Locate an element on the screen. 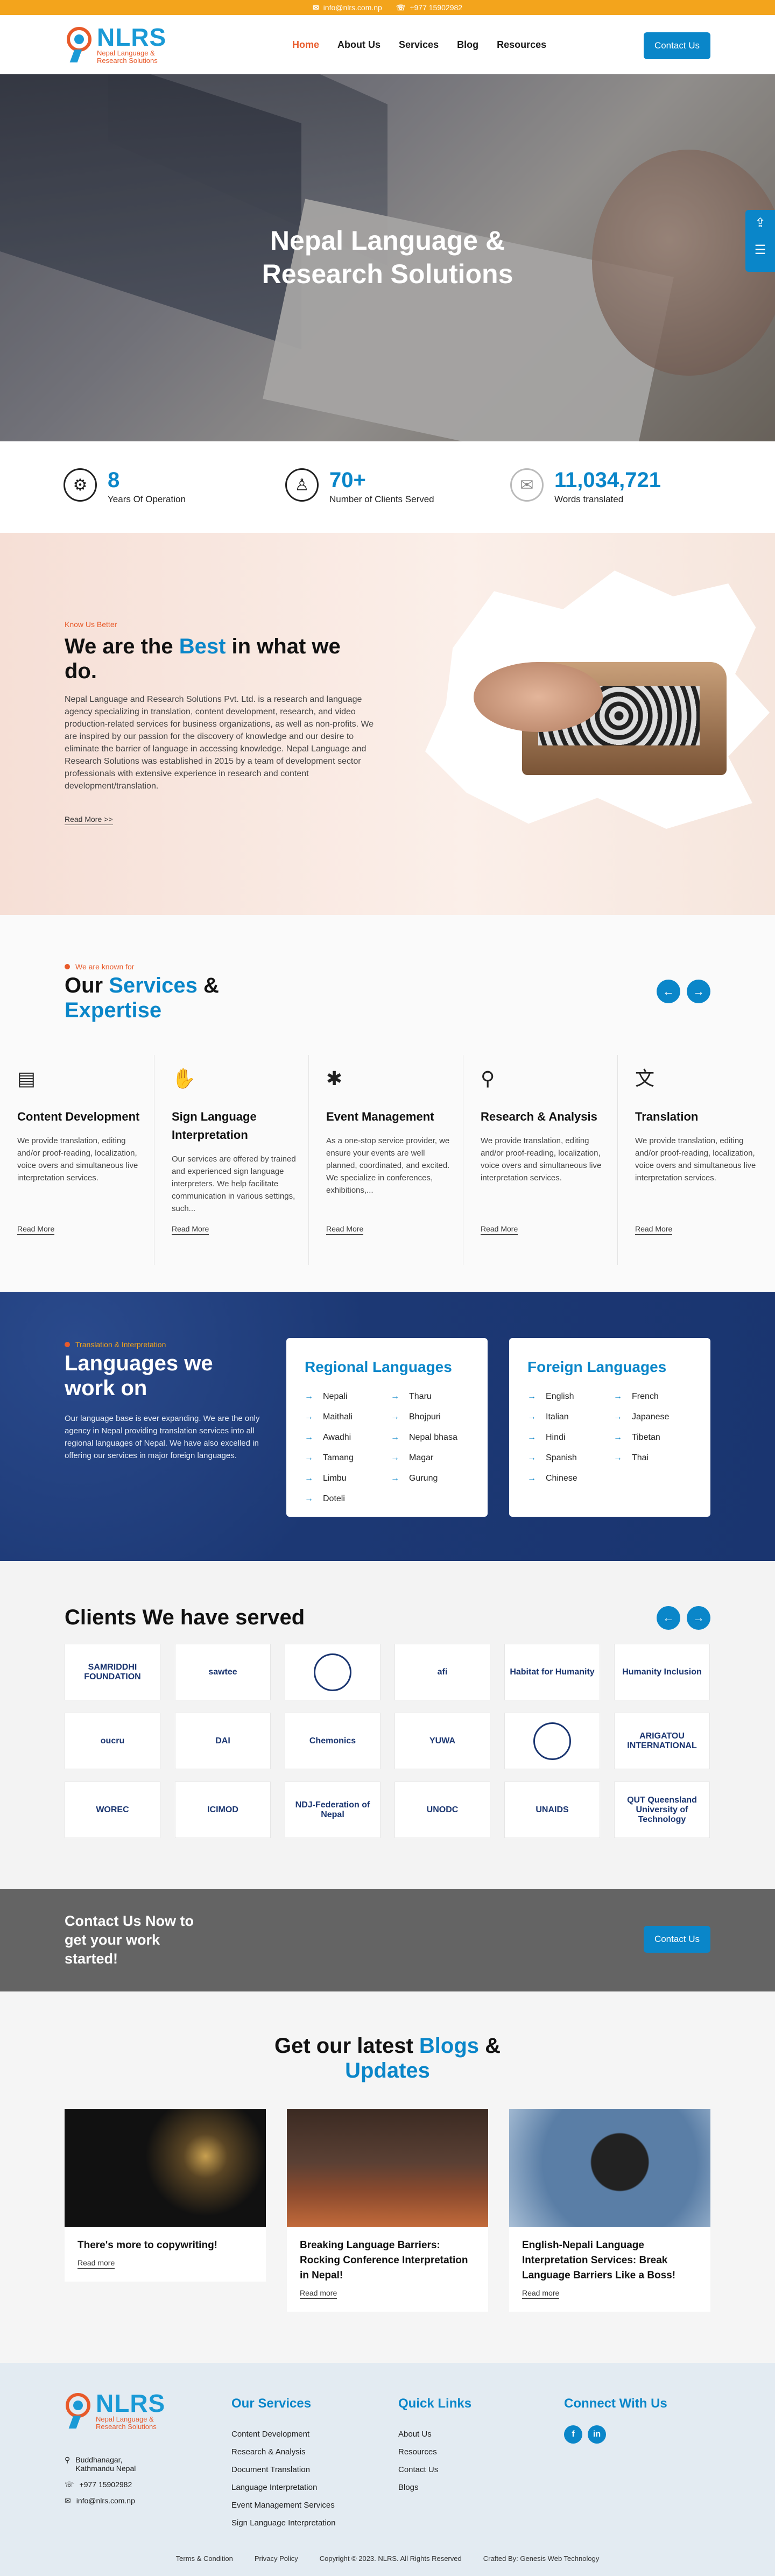 The image size is (775, 2576). client-logo: ARIGATOU INTERNATIONAL is located at coordinates (662, 1741).